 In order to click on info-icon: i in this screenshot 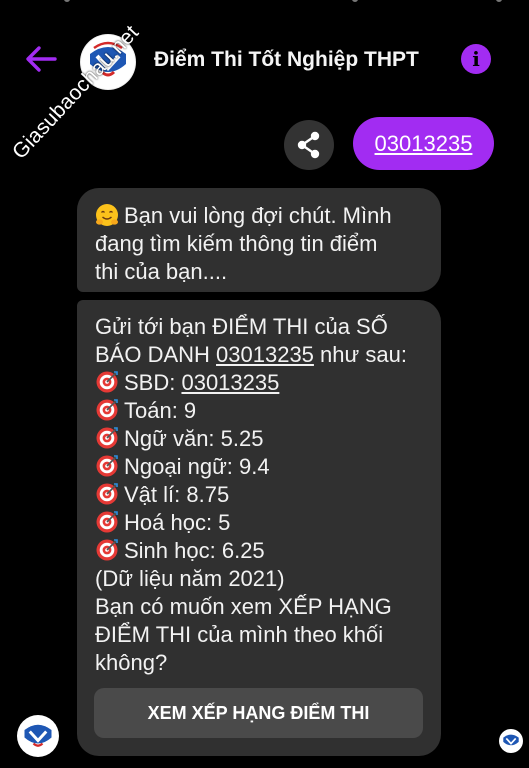, I will do `click(476, 59)`.